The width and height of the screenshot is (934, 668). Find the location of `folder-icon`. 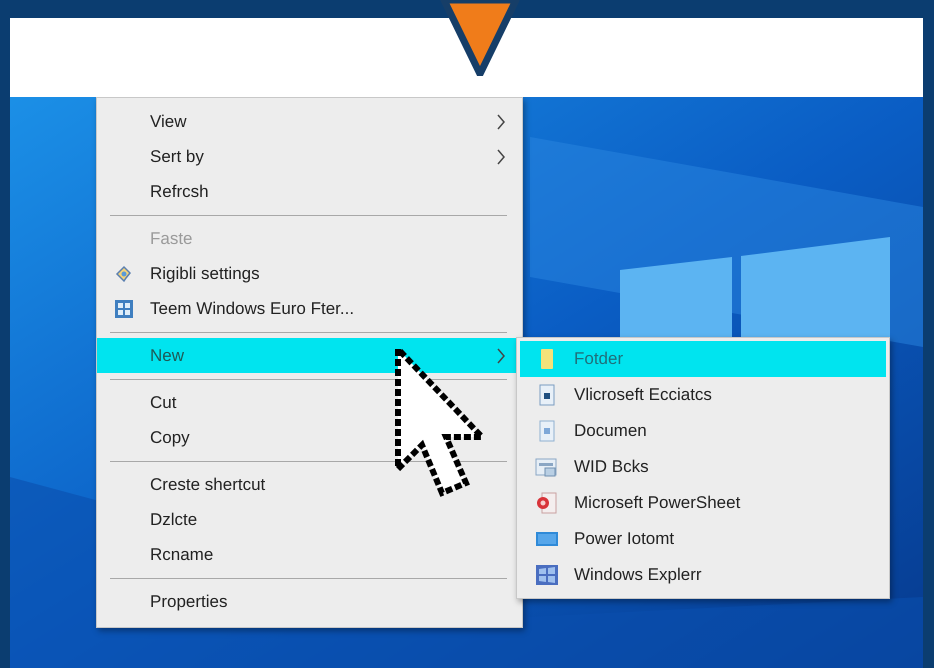

folder-icon is located at coordinates (547, 359).